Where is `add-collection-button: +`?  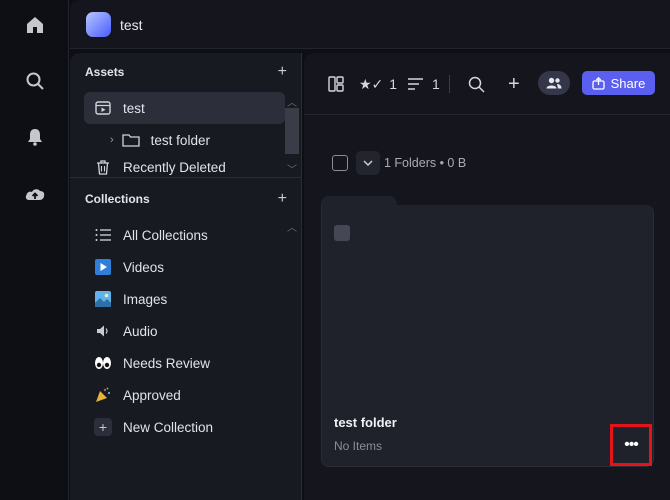
add-collection-button: + is located at coordinates (282, 199).